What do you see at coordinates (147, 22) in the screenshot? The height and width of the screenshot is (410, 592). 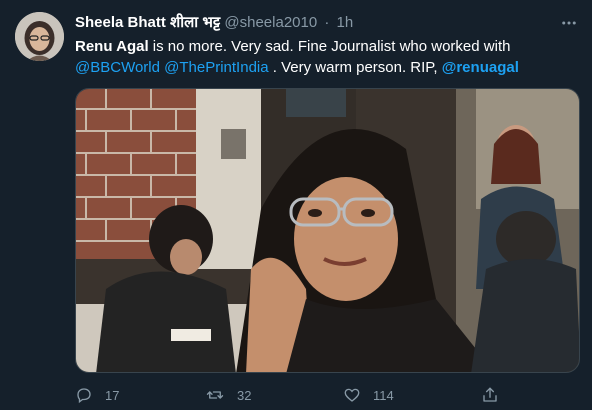 I see `author-display-name: Sheela Bhatt शीला भट्ट` at bounding box center [147, 22].